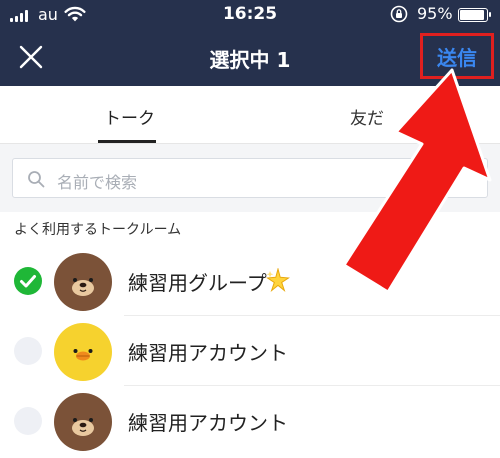  I want to click on send-button: 送信, so click(457, 56).